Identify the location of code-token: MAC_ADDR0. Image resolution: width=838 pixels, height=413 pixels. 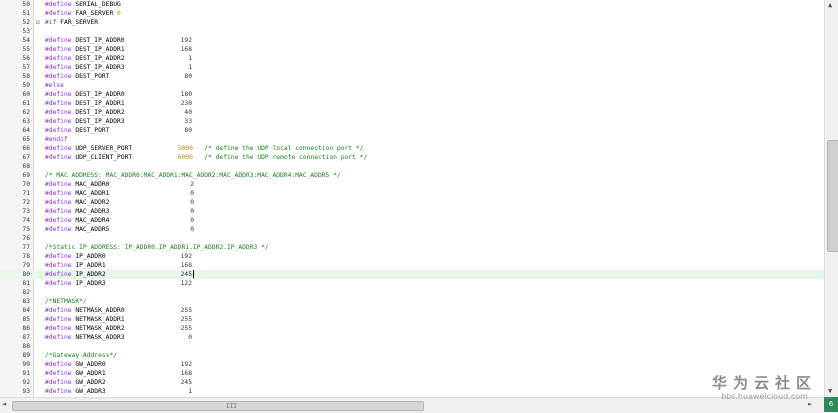
(92, 184).